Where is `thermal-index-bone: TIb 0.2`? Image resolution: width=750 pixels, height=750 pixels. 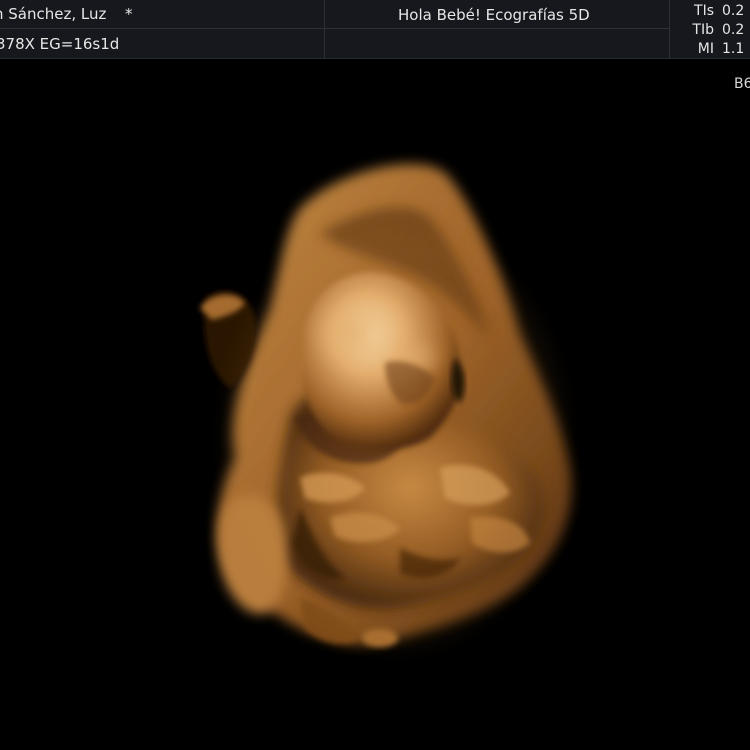
thermal-index-bone: TIb 0.2 is located at coordinates (714, 30).